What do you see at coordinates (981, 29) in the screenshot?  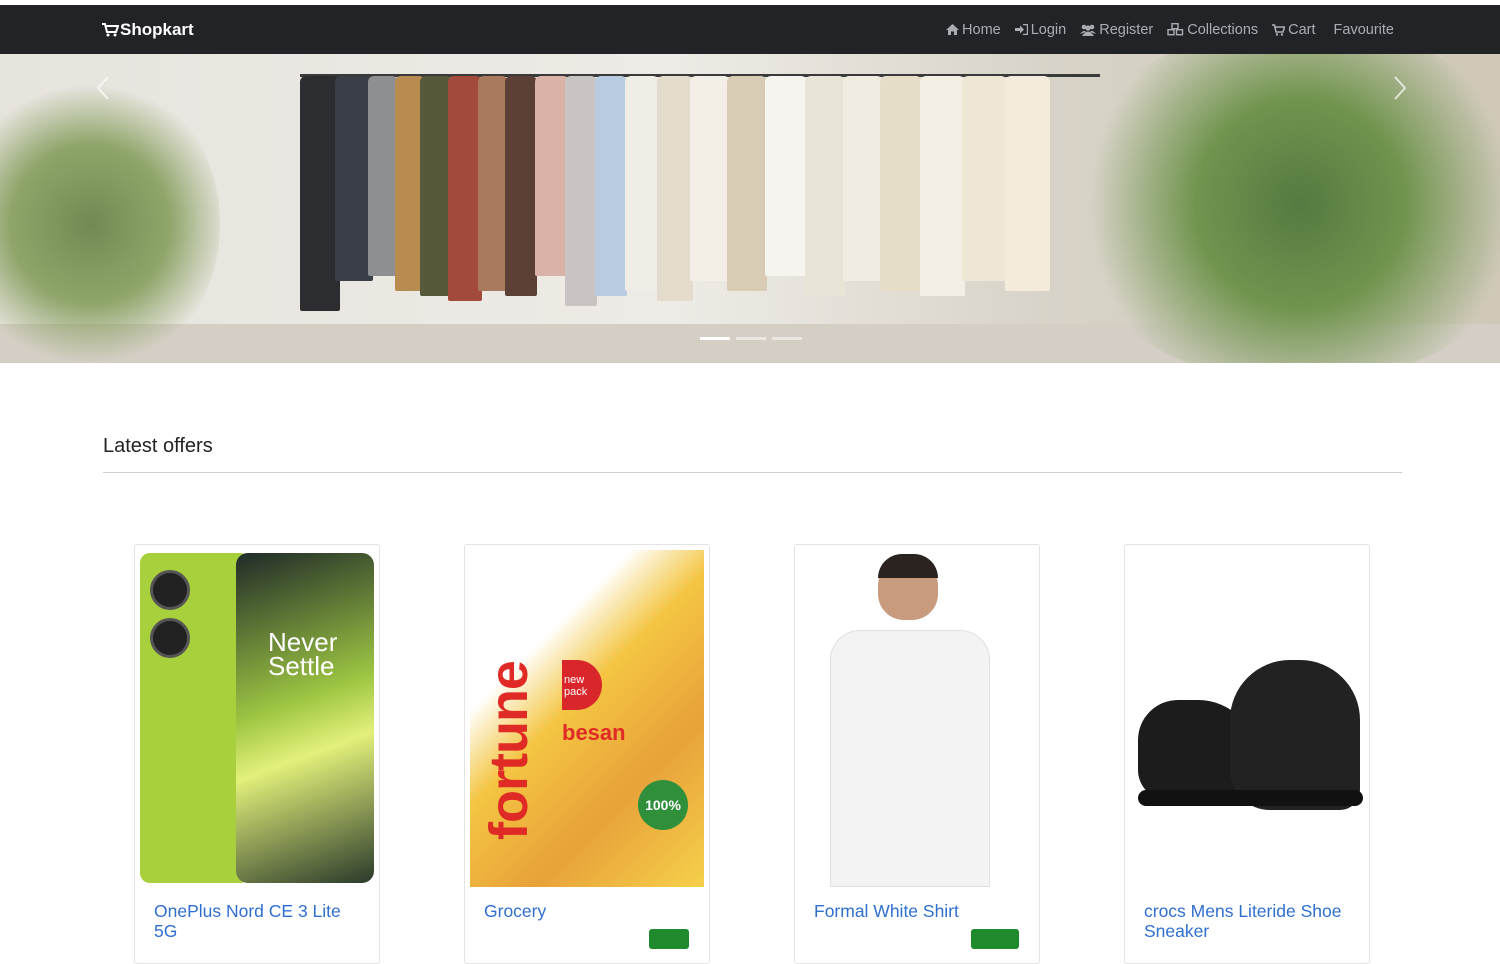 I see `nav-home-label: Home` at bounding box center [981, 29].